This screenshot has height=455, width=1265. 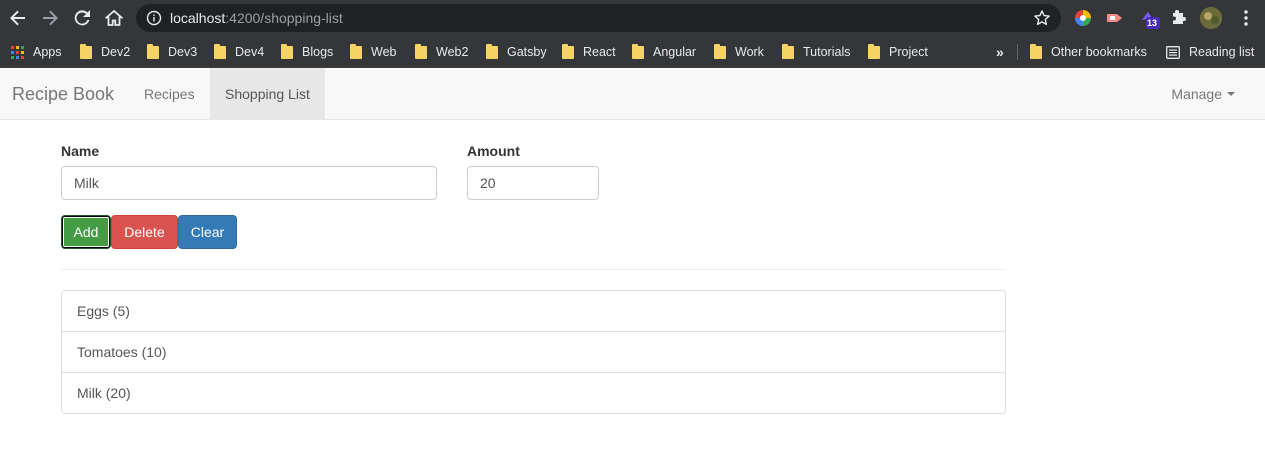 I want to click on manage-label: Manage, so click(x=1196, y=94).